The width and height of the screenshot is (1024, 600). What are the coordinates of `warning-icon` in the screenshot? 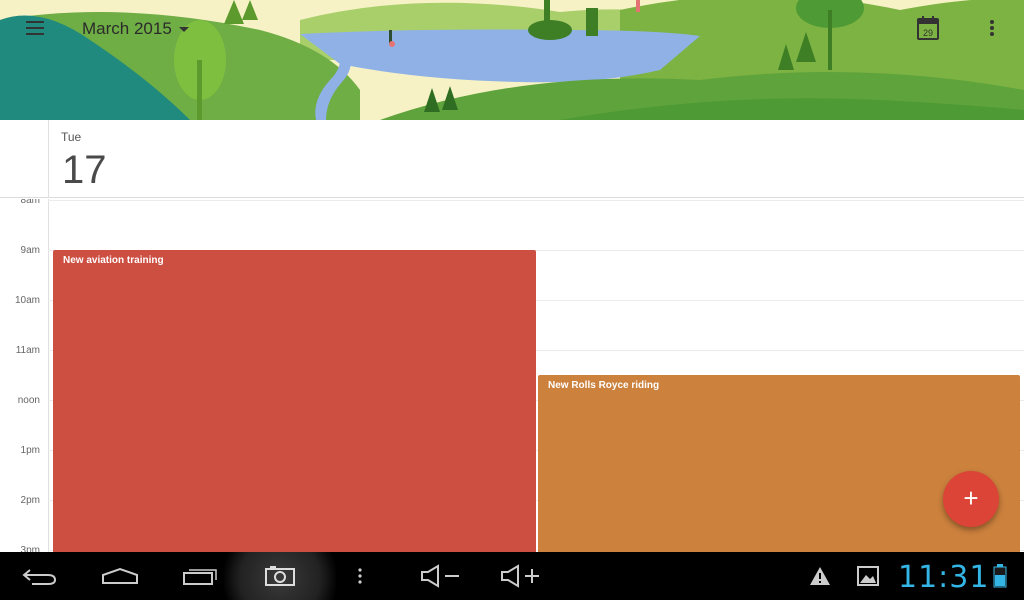 It's located at (820, 576).